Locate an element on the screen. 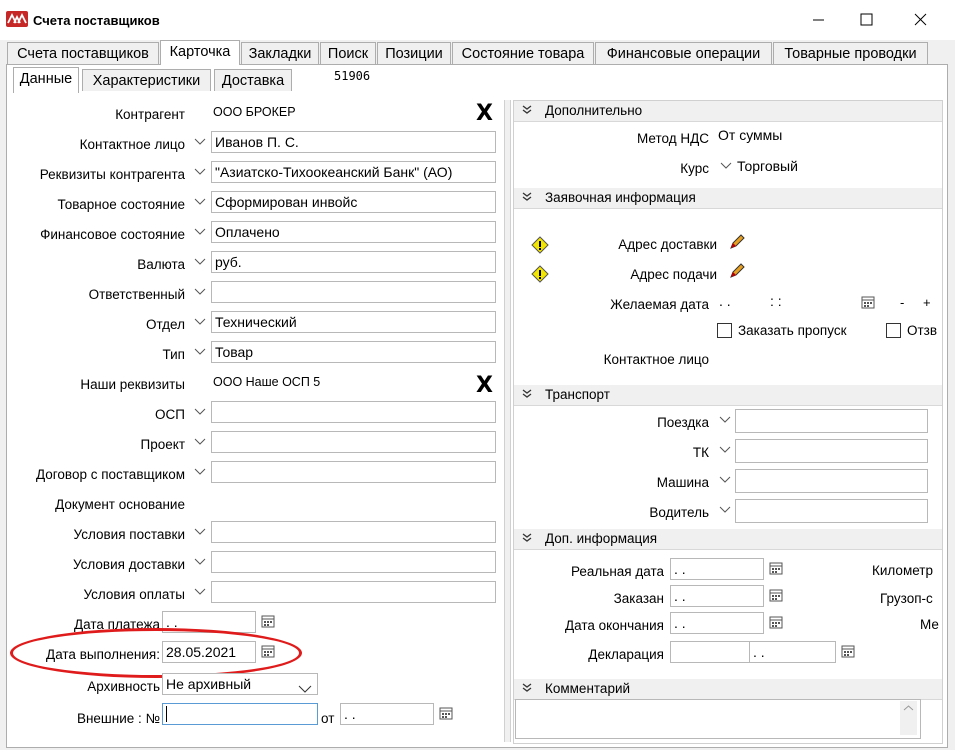 This screenshot has width=955, height=750. order-pass-checkbox is located at coordinates (724, 330).